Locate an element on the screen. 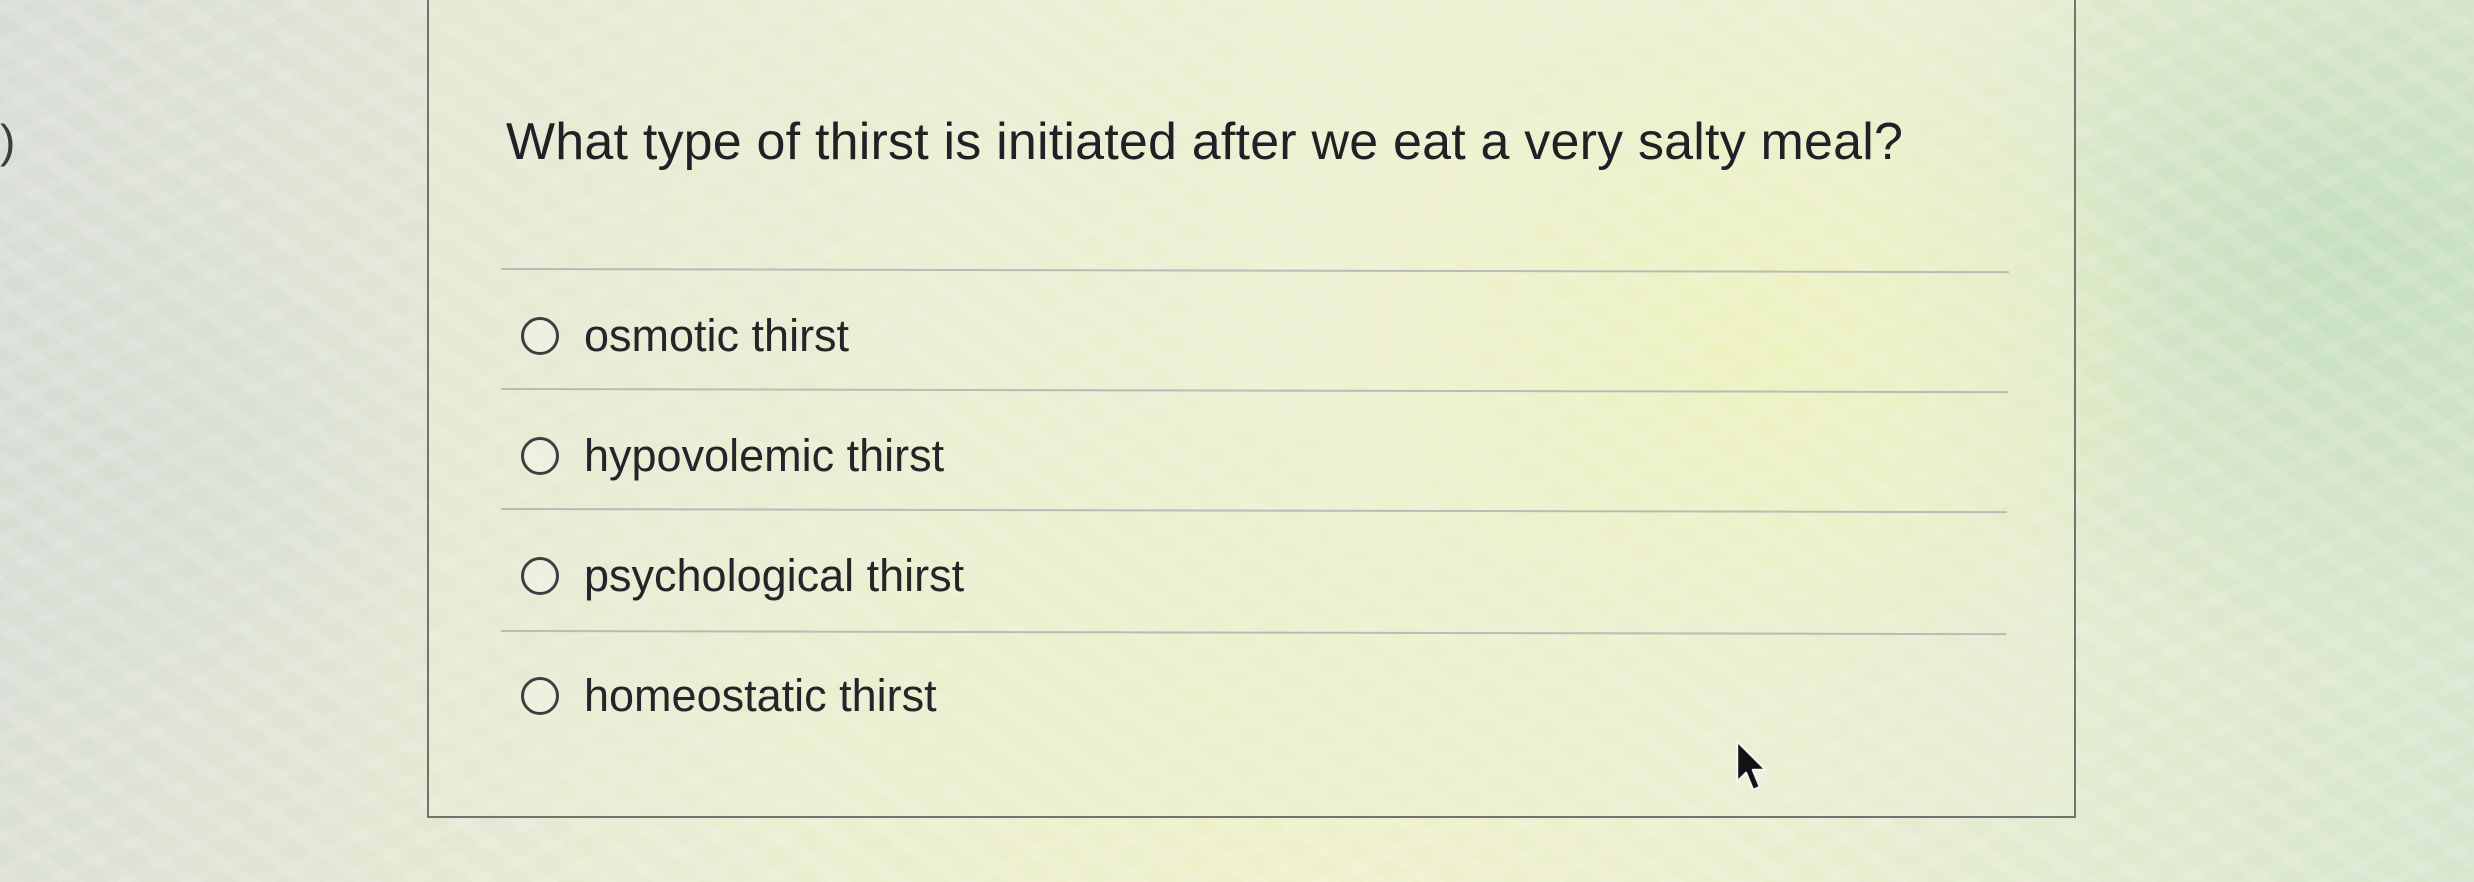  answer-option-osmotic: osmotic thirst is located at coordinates (685, 336).